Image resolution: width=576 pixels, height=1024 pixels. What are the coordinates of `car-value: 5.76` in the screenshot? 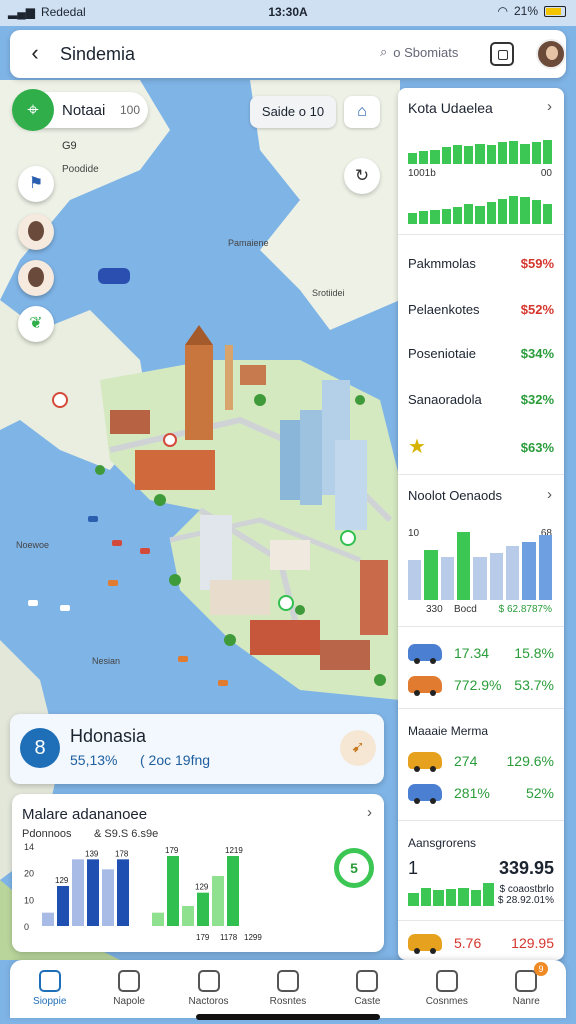 It's located at (468, 942).